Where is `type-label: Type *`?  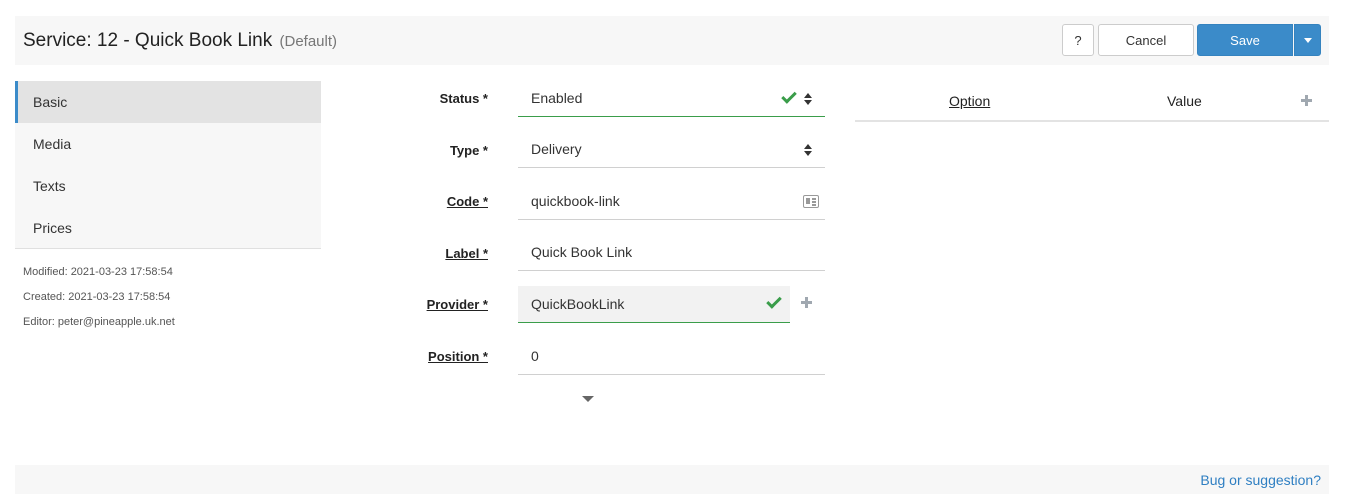
type-label: Type * is located at coordinates (468, 150).